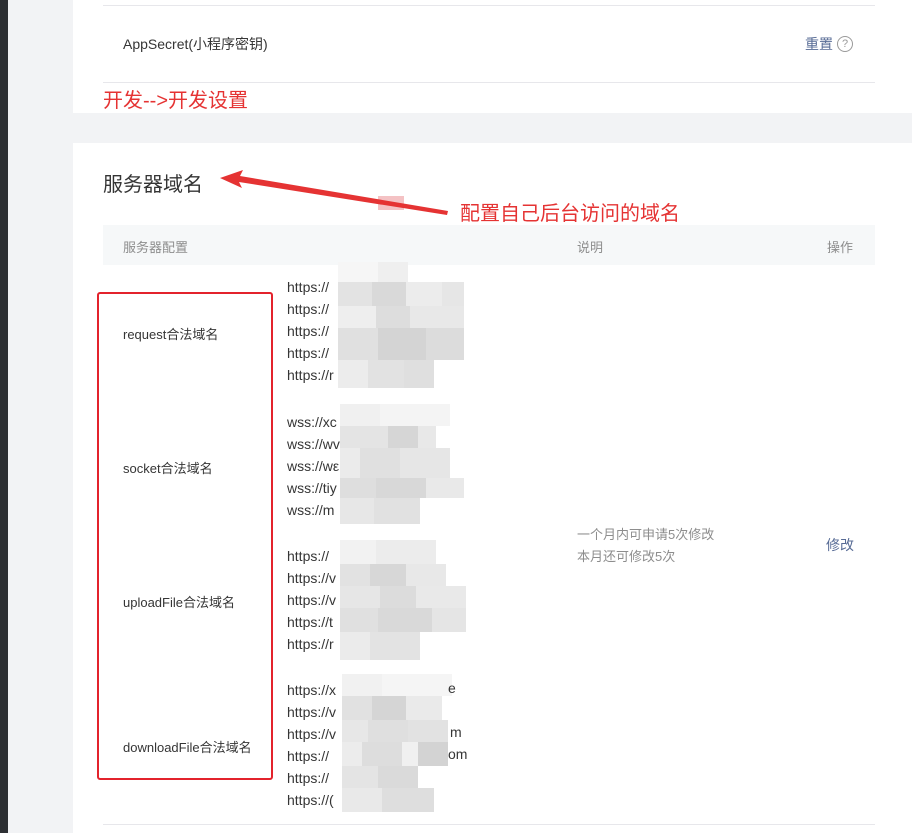 The width and height of the screenshot is (912, 833). Describe the element at coordinates (452, 688) in the screenshot. I see `url-tail: e` at that location.